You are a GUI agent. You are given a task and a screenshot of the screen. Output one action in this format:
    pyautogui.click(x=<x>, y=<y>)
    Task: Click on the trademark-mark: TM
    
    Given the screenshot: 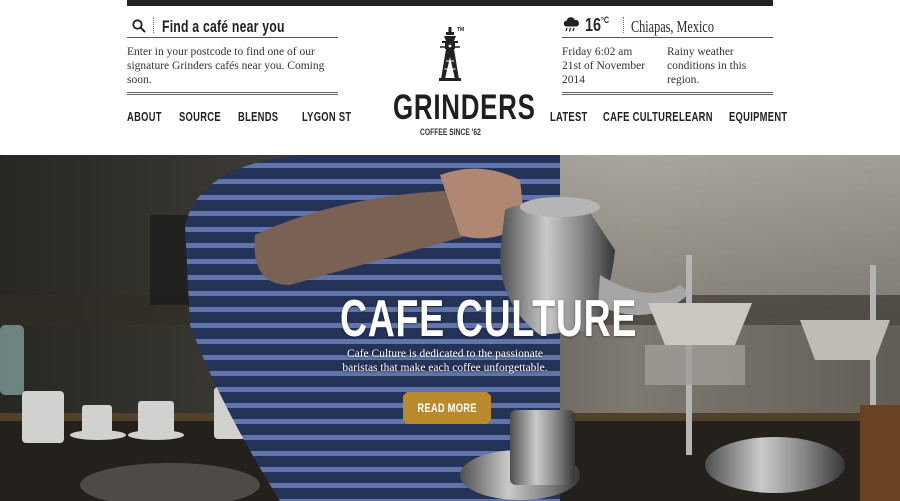 What is the action you would take?
    pyautogui.click(x=461, y=30)
    